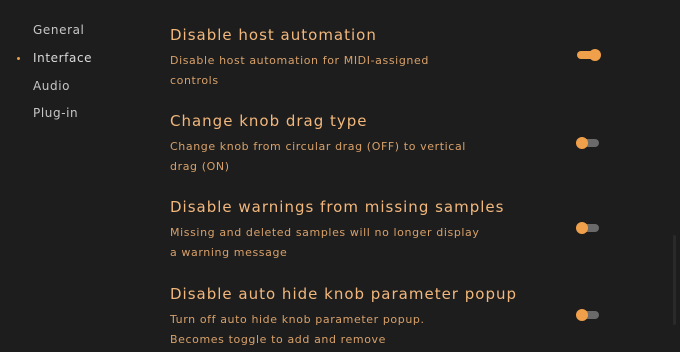  What do you see at coordinates (343, 294) in the screenshot?
I see `setting-title: Disable auto hide knob parameter popup` at bounding box center [343, 294].